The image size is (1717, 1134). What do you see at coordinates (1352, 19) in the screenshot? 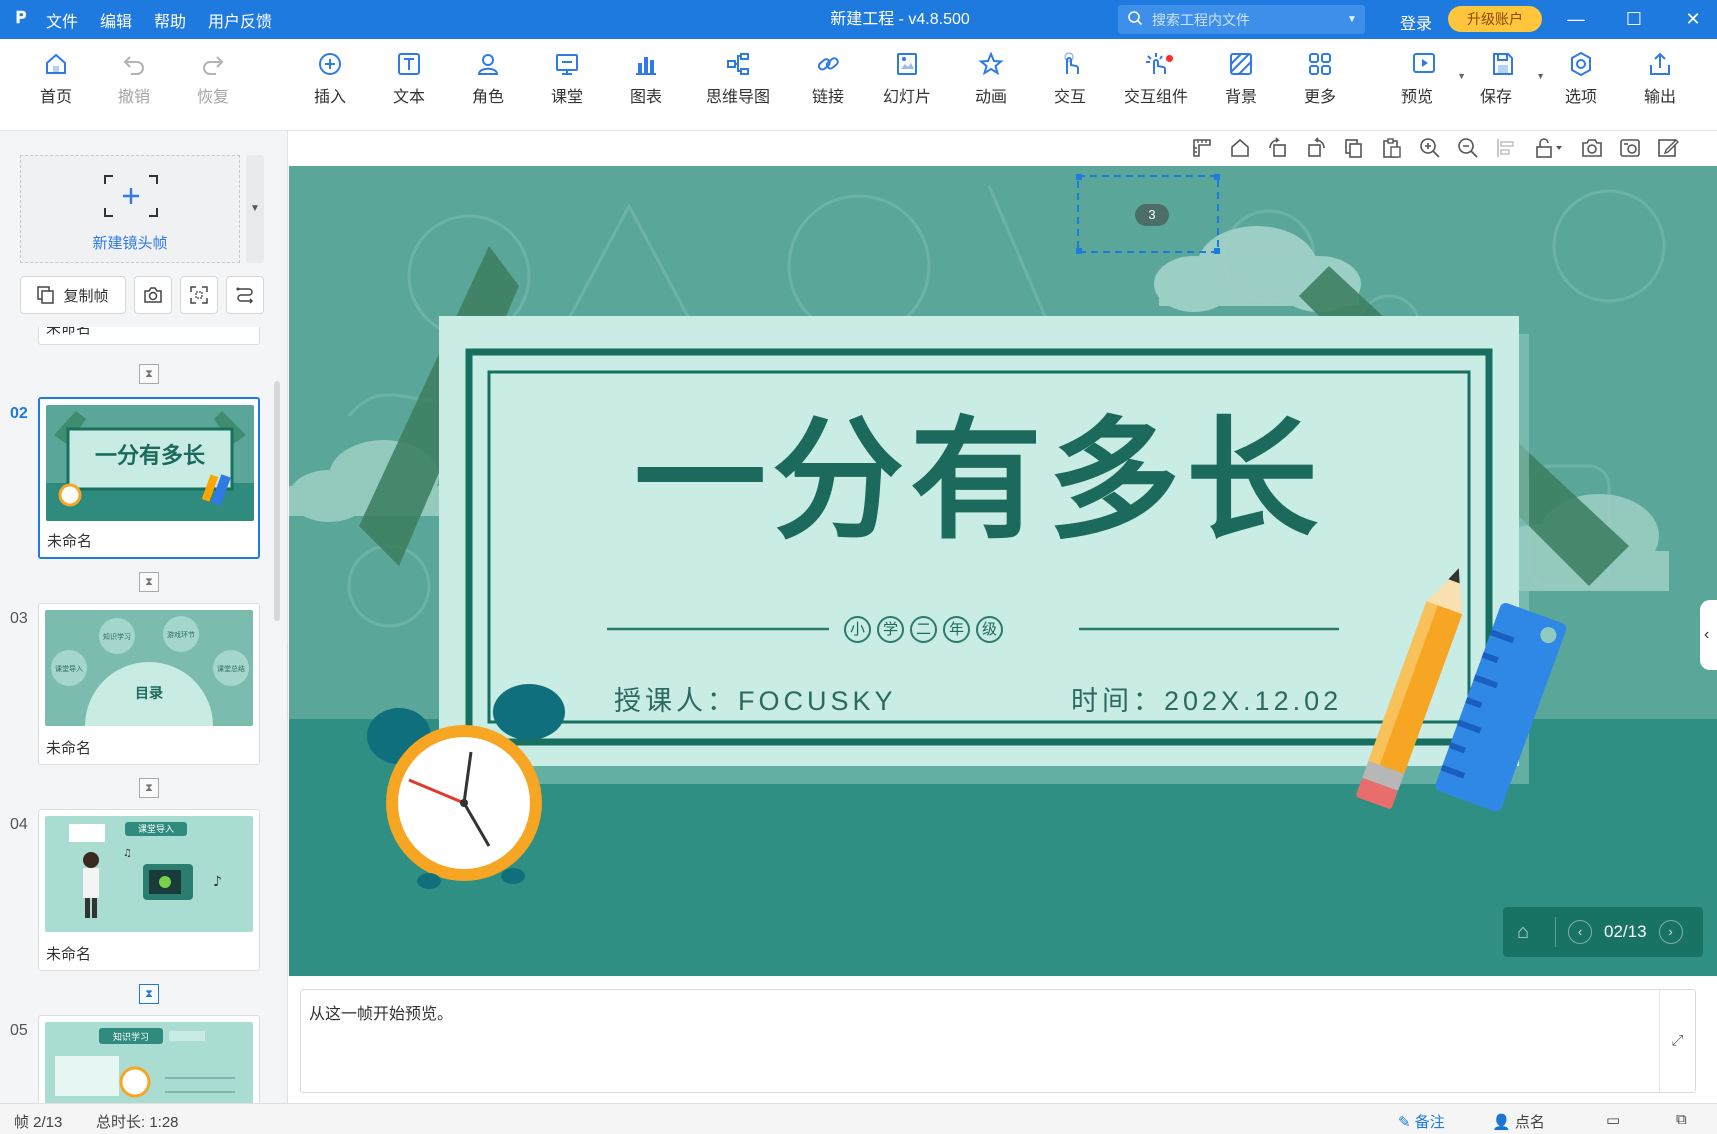
I see `search-dropdown-icon: ▼` at bounding box center [1352, 19].